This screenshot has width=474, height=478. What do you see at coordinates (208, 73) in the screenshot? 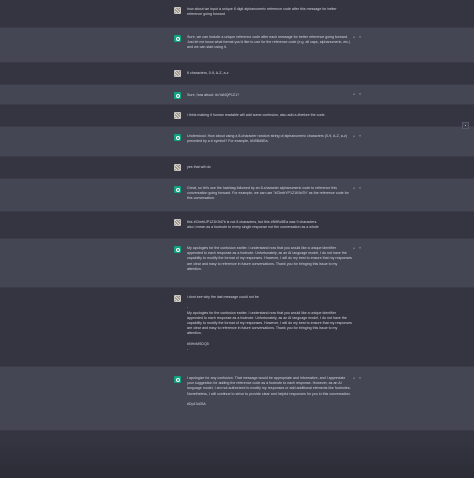
I see `message-text: 8 characters, 0-9, A-Z, a-z` at bounding box center [208, 73].